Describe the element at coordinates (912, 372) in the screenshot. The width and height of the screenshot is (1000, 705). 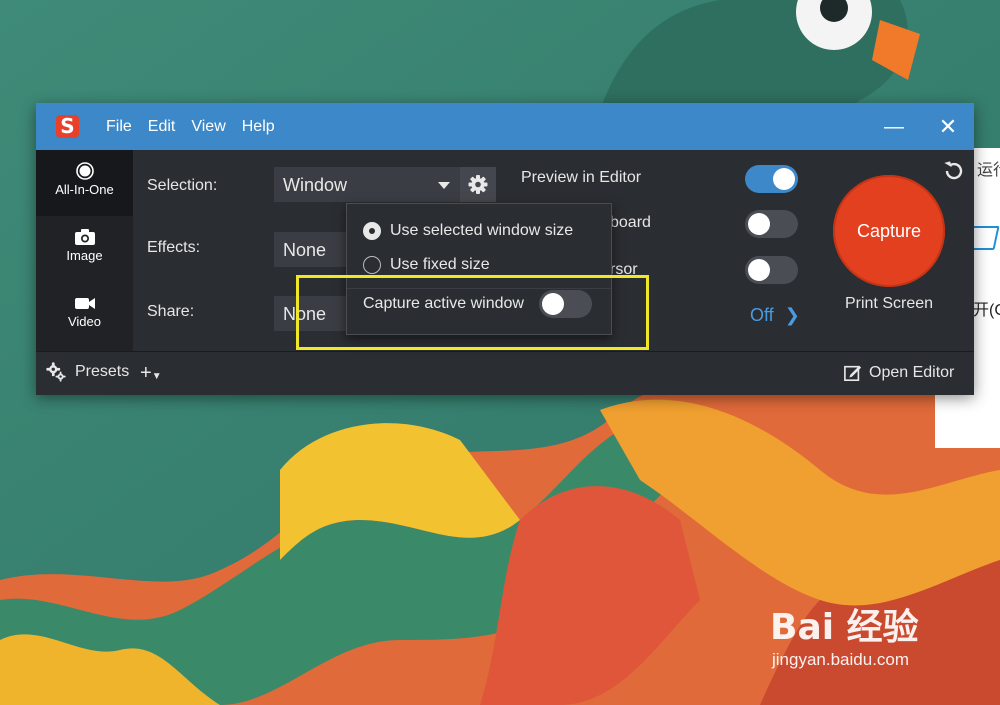
I see `open-editor-label: Open Editor` at that location.